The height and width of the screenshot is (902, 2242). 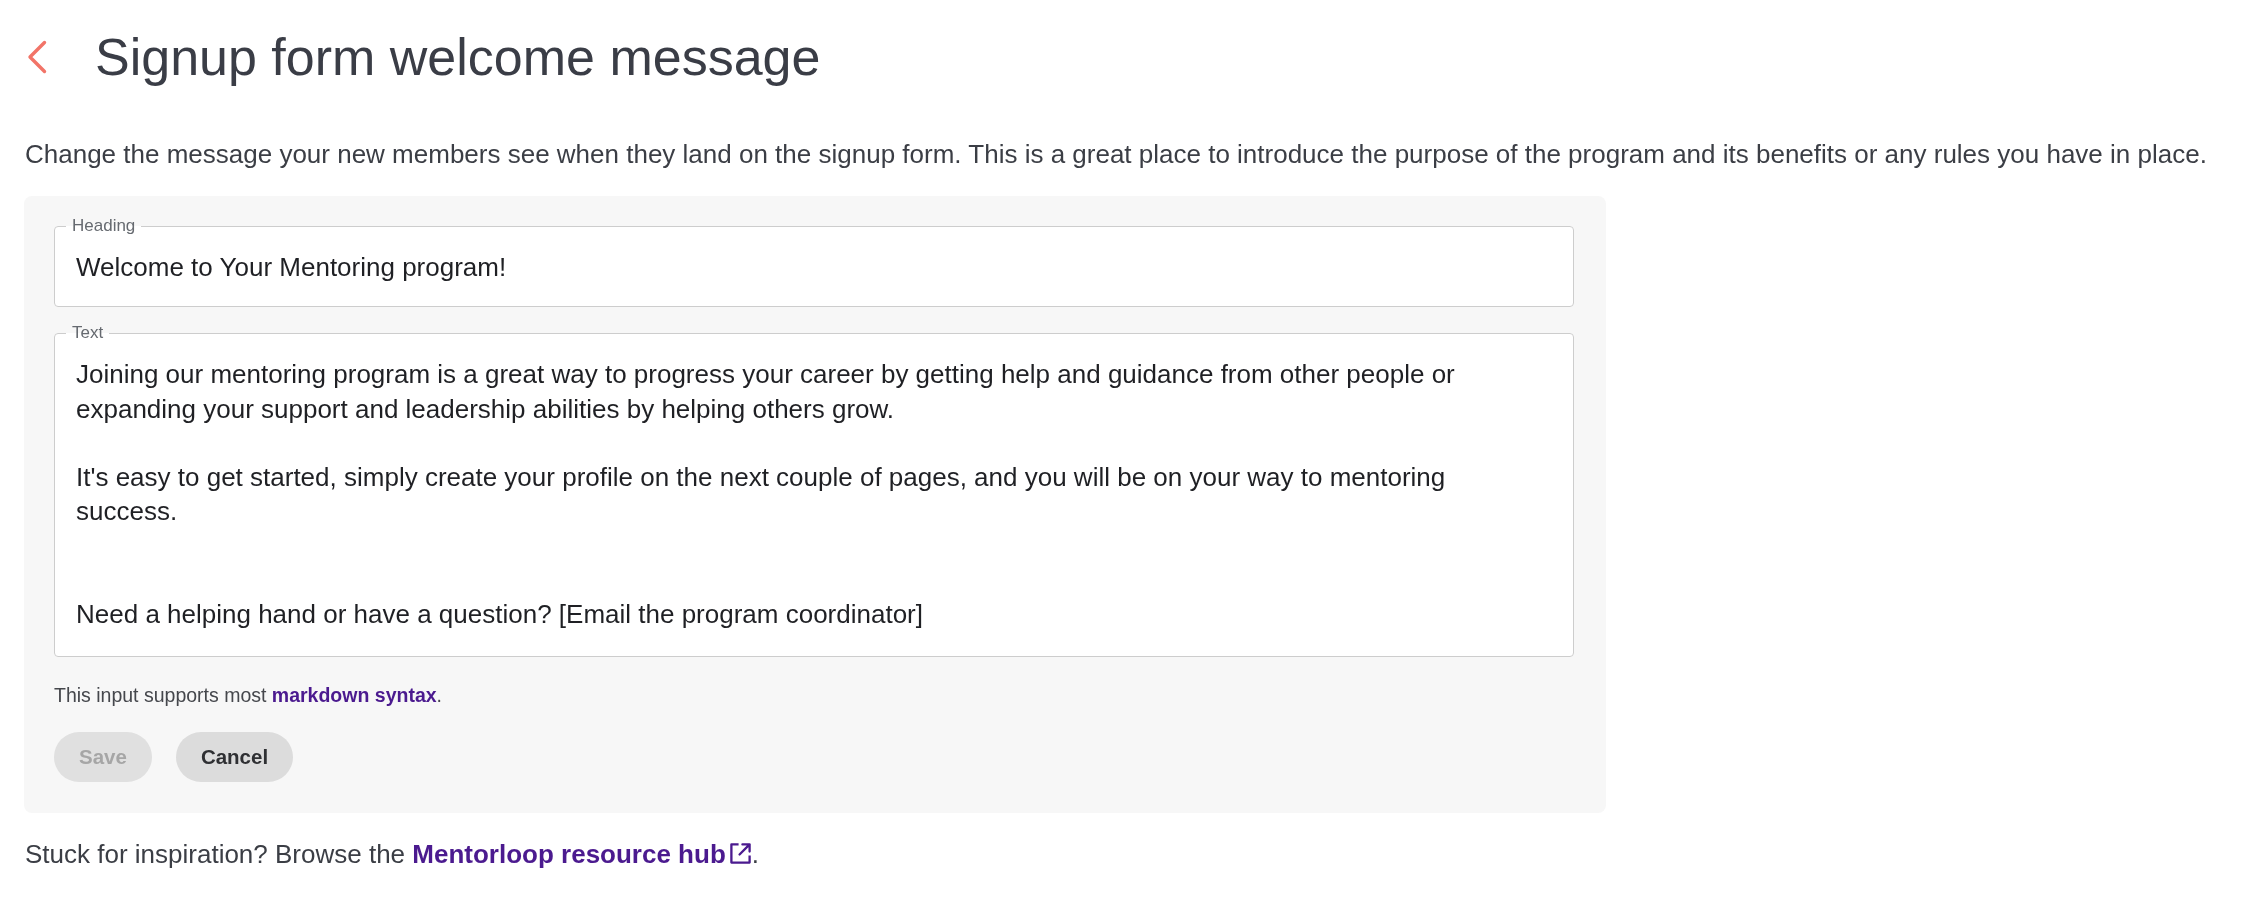 I want to click on page-title: Signup form welcome message, so click(x=458, y=57).